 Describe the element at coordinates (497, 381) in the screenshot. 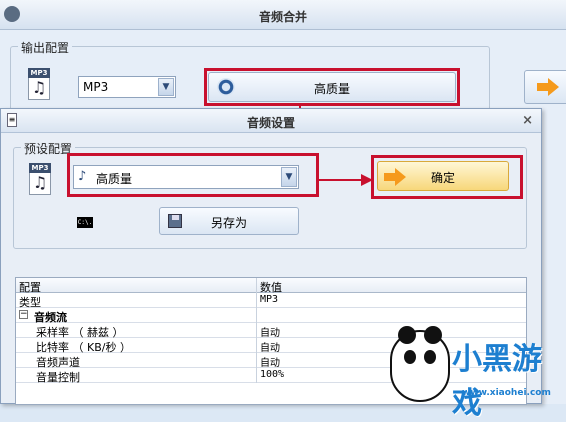

I see `watermark-brand: 小黑游戏` at that location.